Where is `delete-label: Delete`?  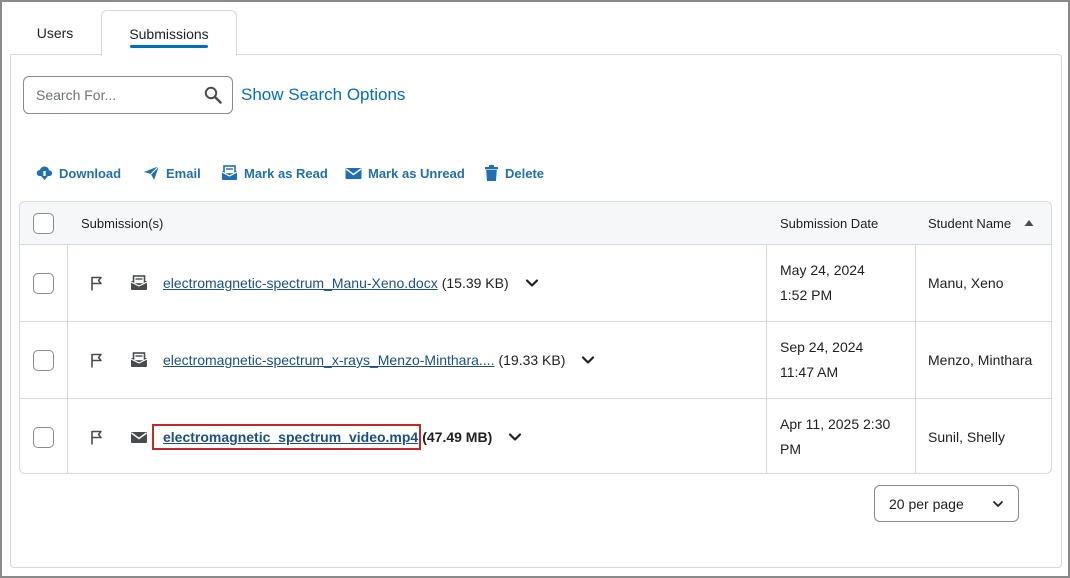 delete-label: Delete is located at coordinates (525, 173).